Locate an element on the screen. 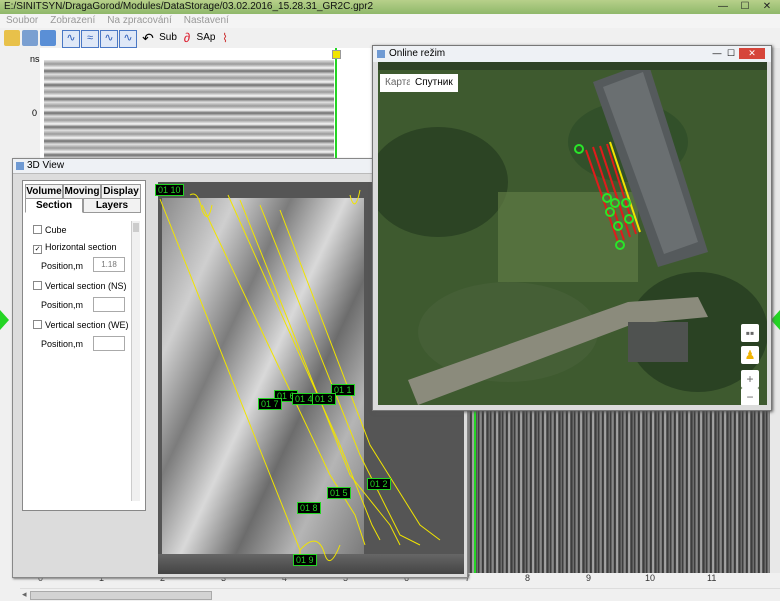 Image resolution: width=780 pixels, height=601 pixels. cursor-line-top is located at coordinates (336, 108).